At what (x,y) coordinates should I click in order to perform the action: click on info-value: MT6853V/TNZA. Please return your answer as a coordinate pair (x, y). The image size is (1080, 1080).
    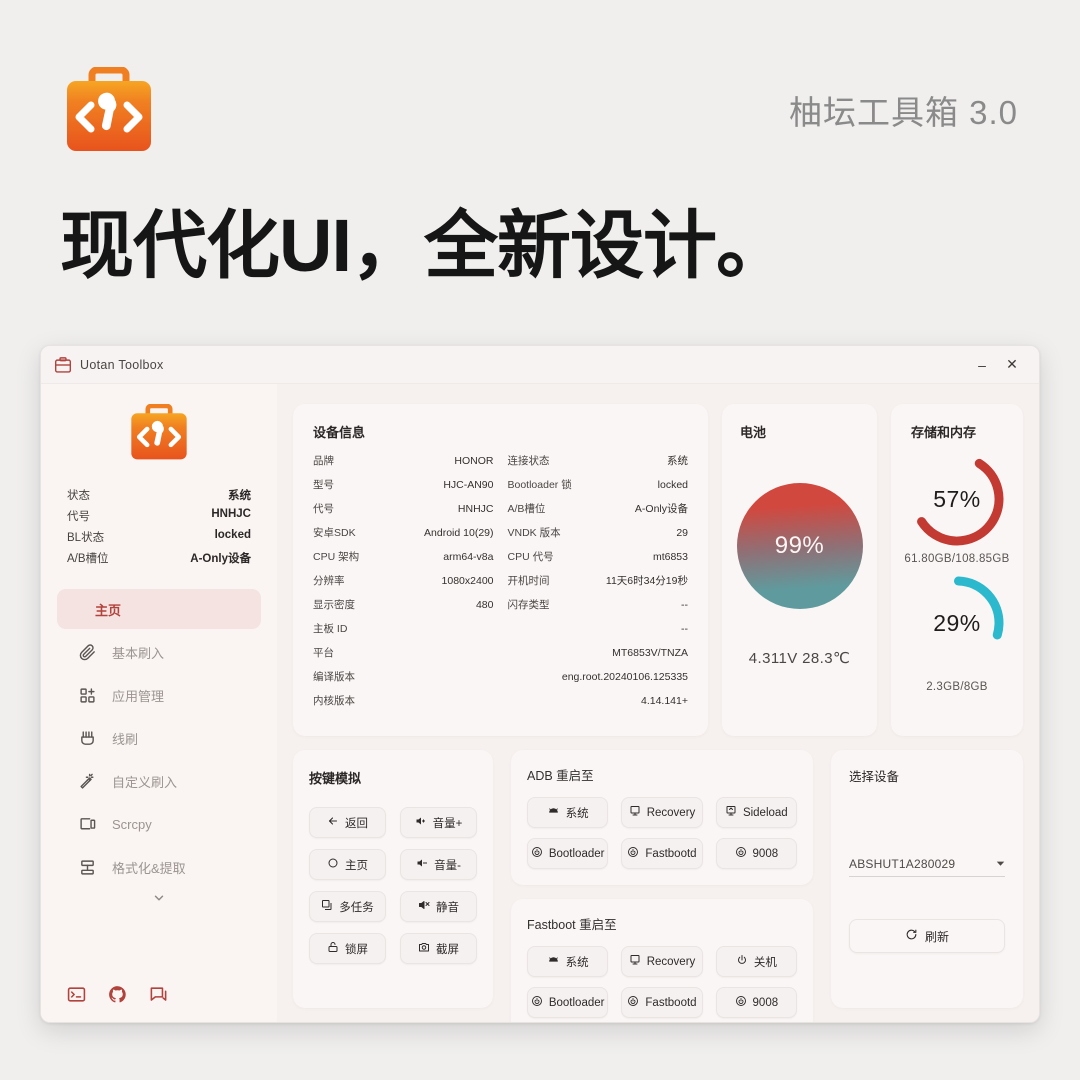
    Looking at the image, I should click on (650, 653).